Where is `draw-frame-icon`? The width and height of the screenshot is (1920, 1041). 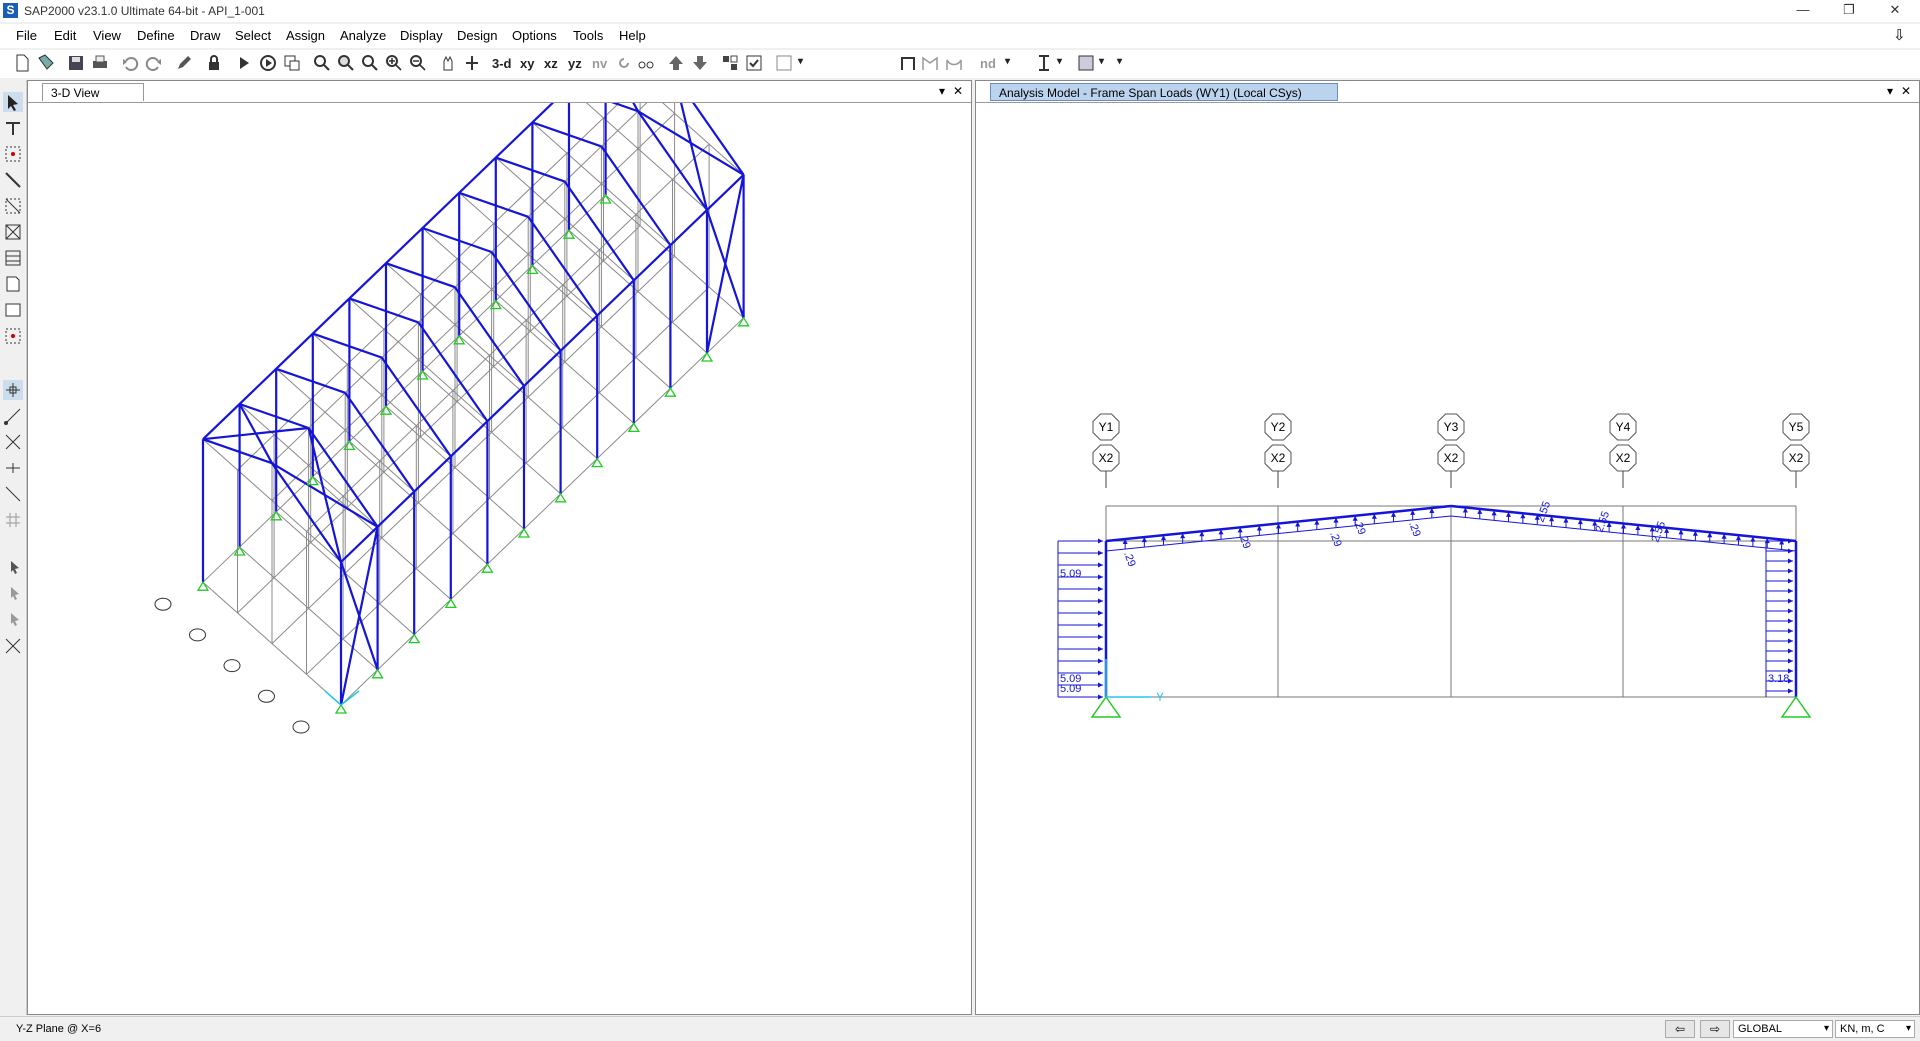
draw-frame-icon is located at coordinates (908, 63).